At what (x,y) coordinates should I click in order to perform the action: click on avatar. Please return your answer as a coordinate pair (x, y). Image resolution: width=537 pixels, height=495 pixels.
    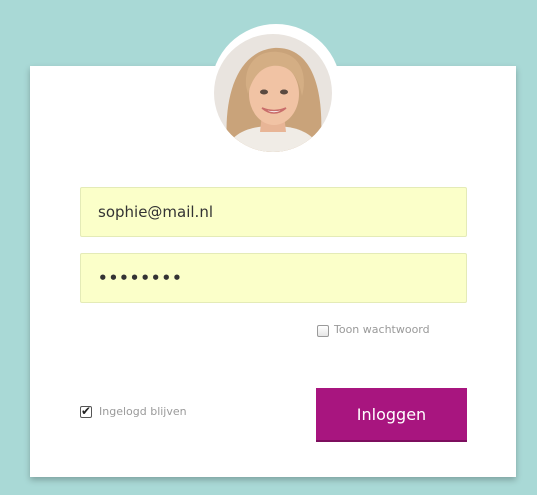
    Looking at the image, I should click on (273, 93).